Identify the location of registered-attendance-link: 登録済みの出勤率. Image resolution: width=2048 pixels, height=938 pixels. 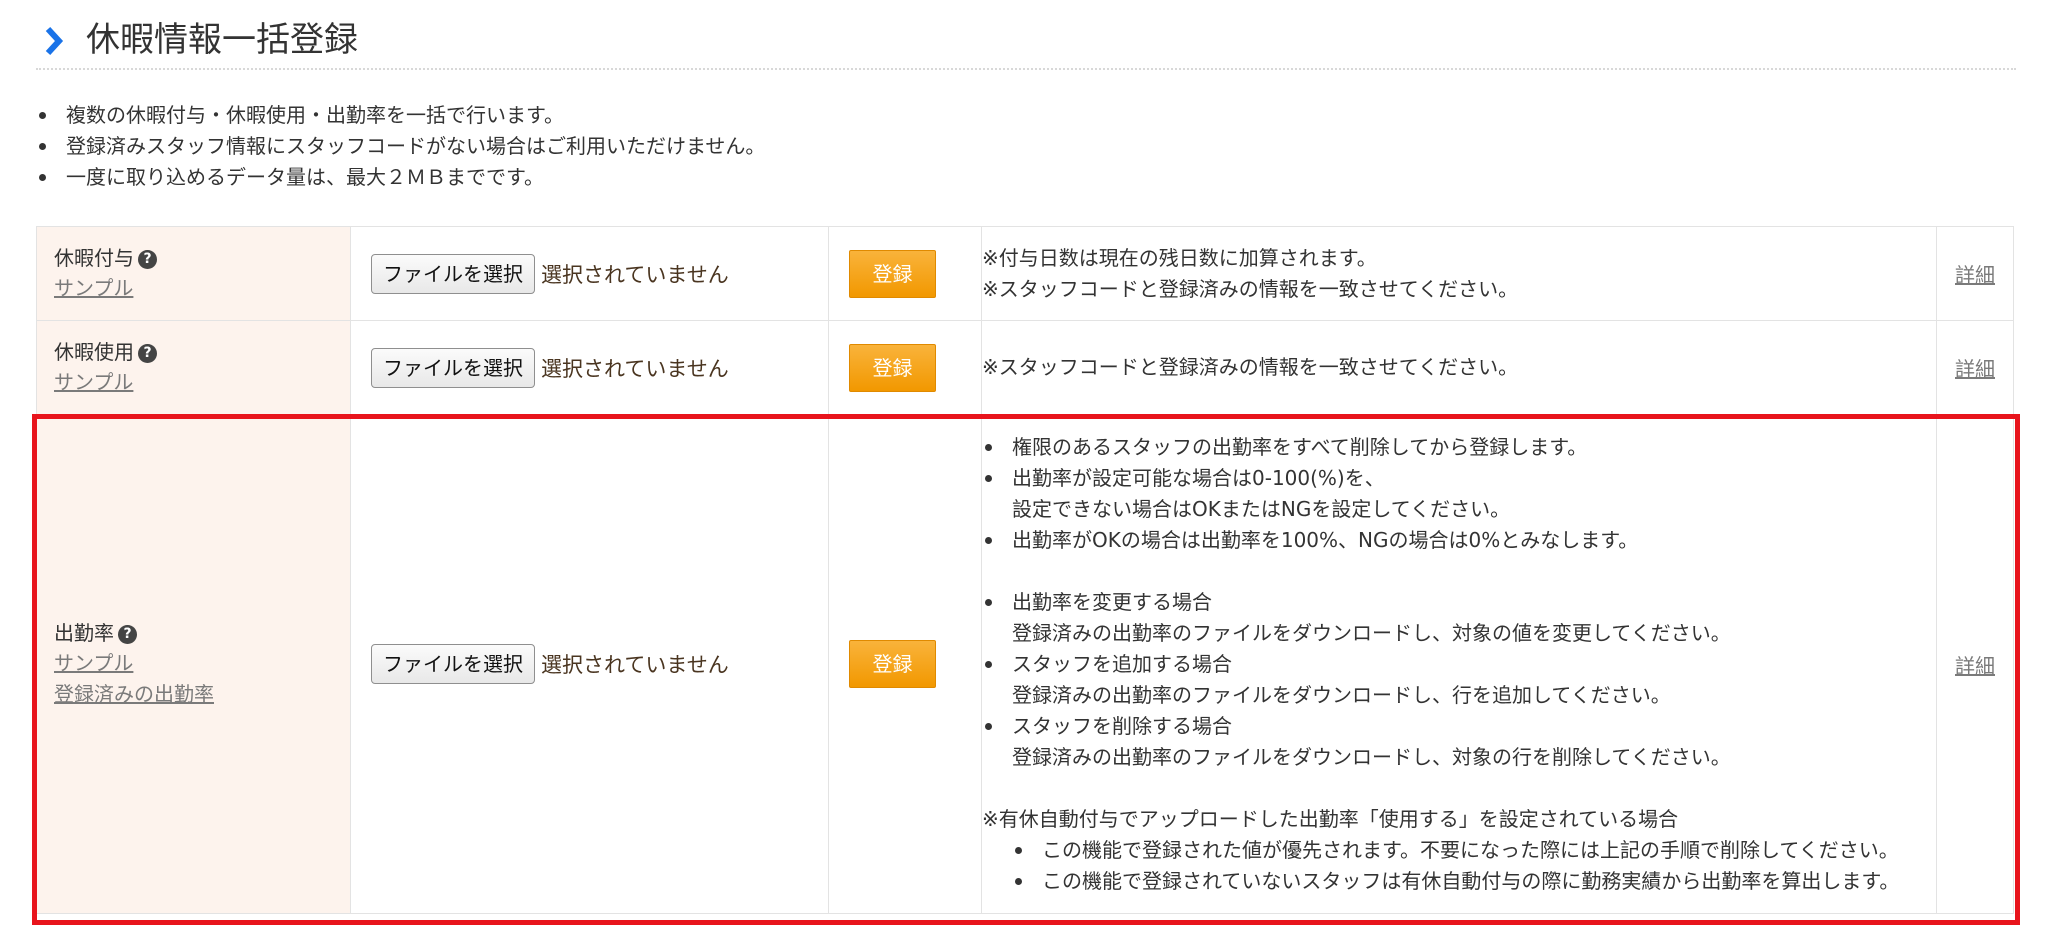
(202, 694).